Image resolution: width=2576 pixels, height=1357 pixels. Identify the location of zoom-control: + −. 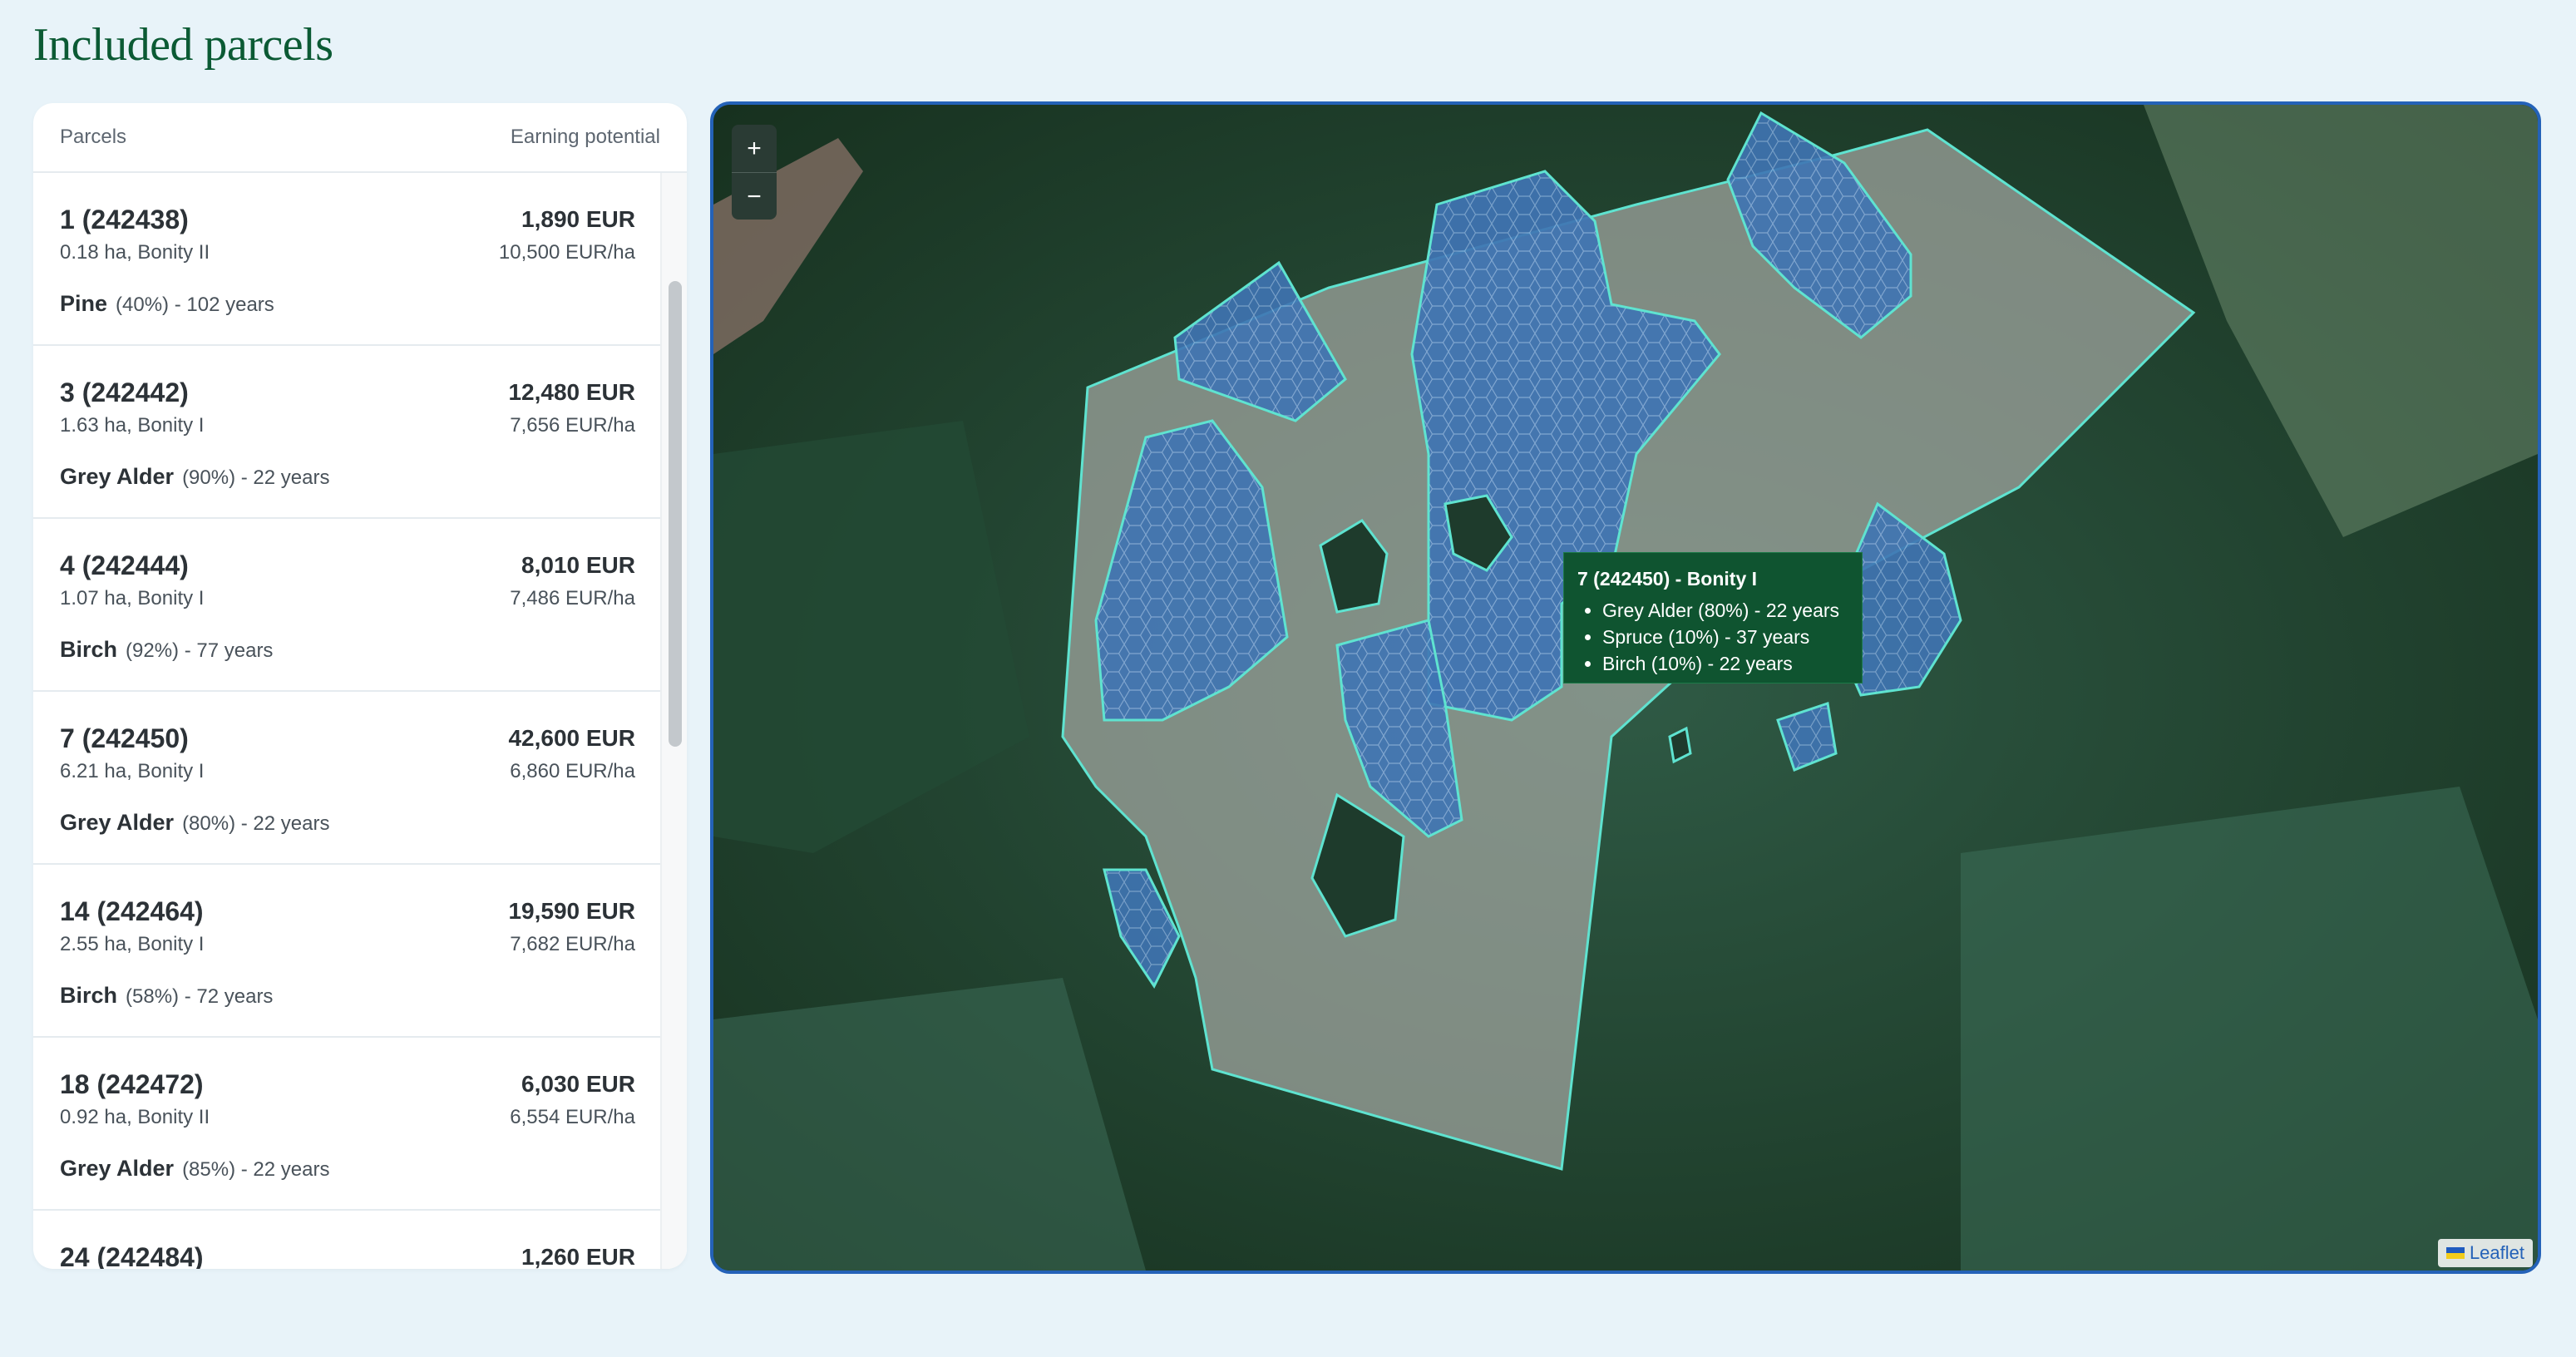
(754, 172).